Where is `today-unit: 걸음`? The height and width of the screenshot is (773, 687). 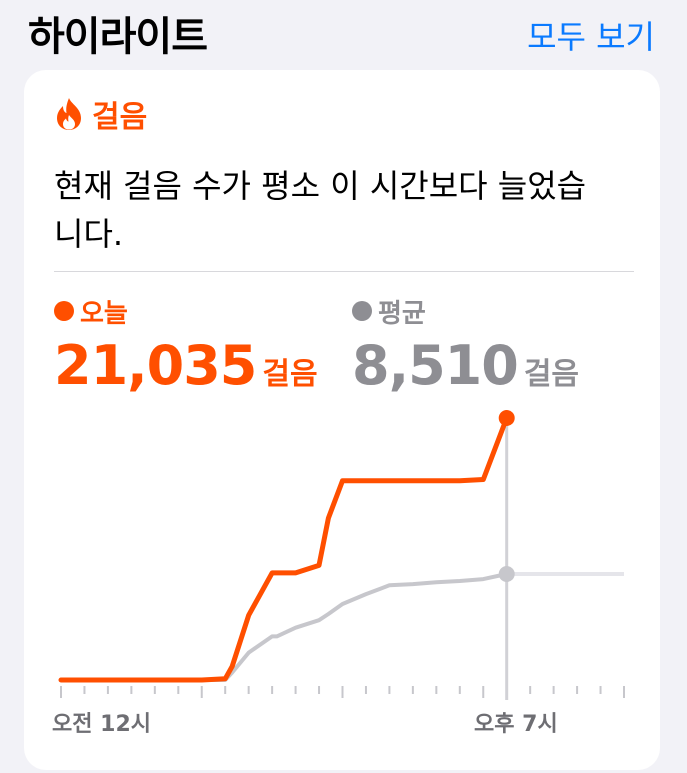
today-unit: 걸음 is located at coordinates (290, 374).